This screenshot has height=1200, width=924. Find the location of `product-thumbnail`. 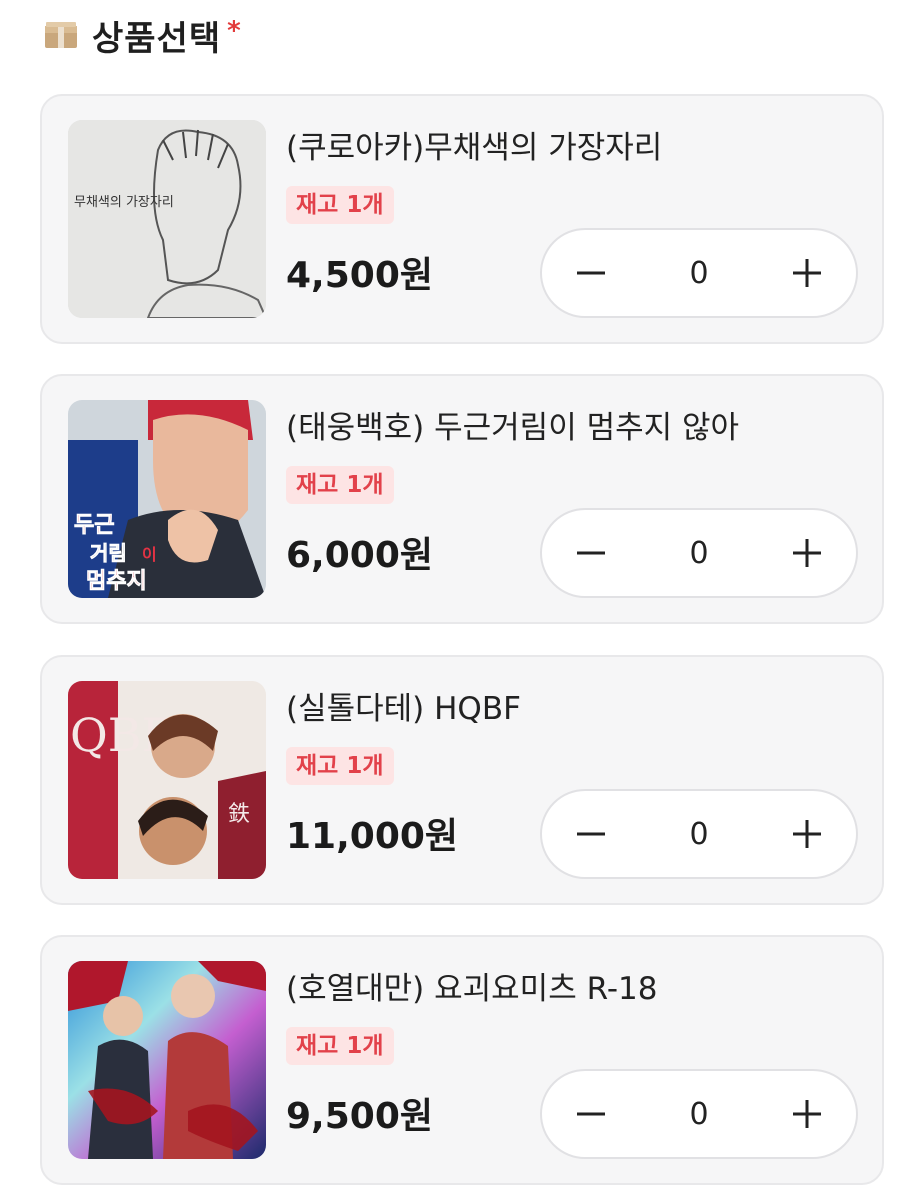

product-thumbnail is located at coordinates (167, 1060).